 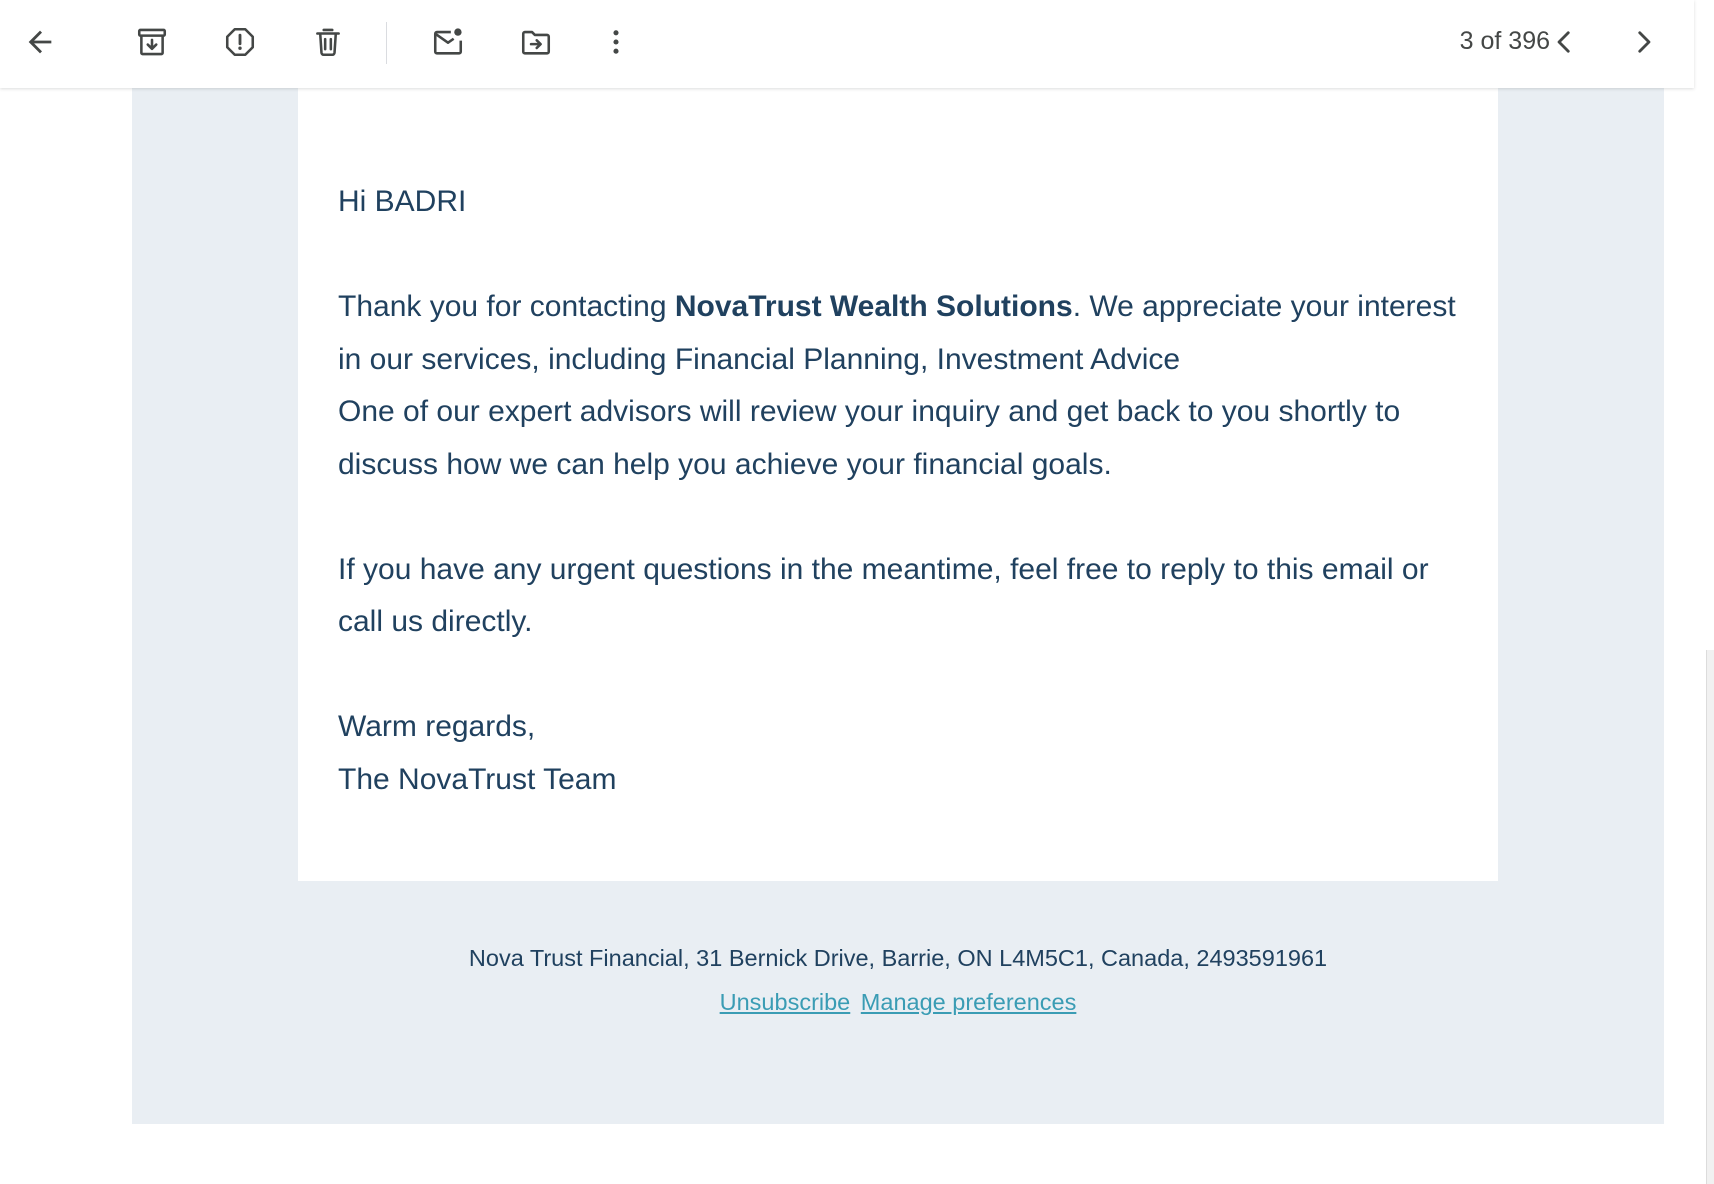 I want to click on archive-icon, so click(x=152, y=42).